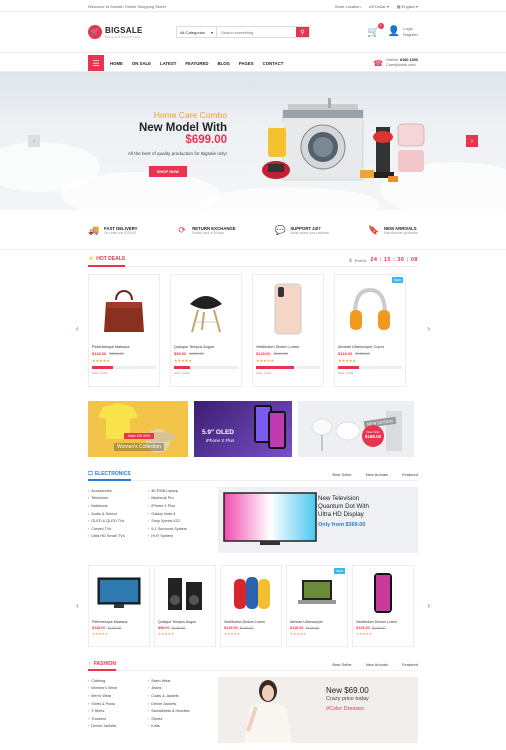 The width and height of the screenshot is (506, 750). I want to click on feature-return: ⟳ RETURN EXCHANGE Money back in 30days, so click(205, 230).